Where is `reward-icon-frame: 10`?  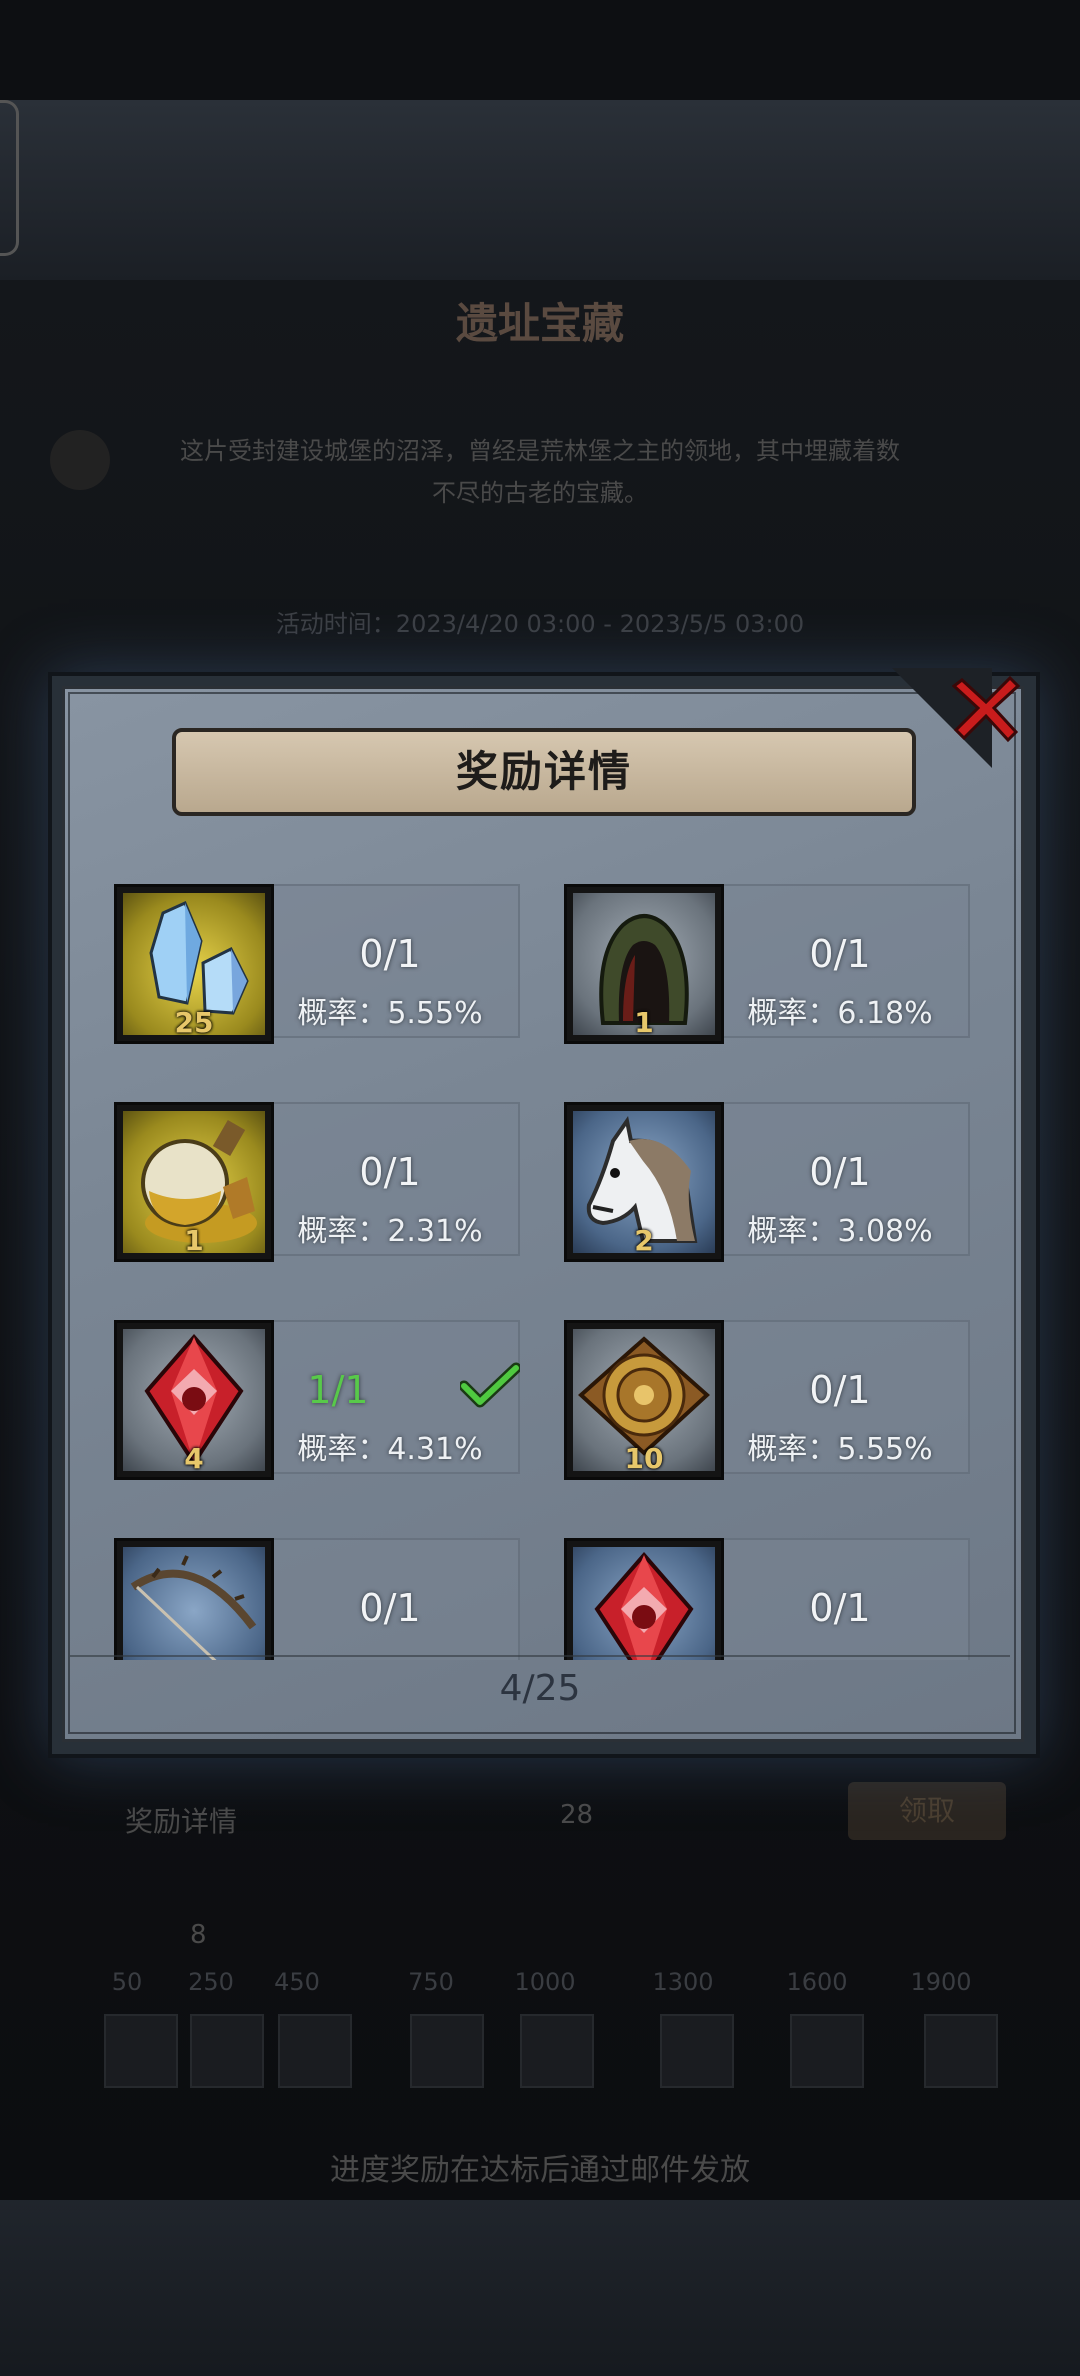 reward-icon-frame: 10 is located at coordinates (644, 1400).